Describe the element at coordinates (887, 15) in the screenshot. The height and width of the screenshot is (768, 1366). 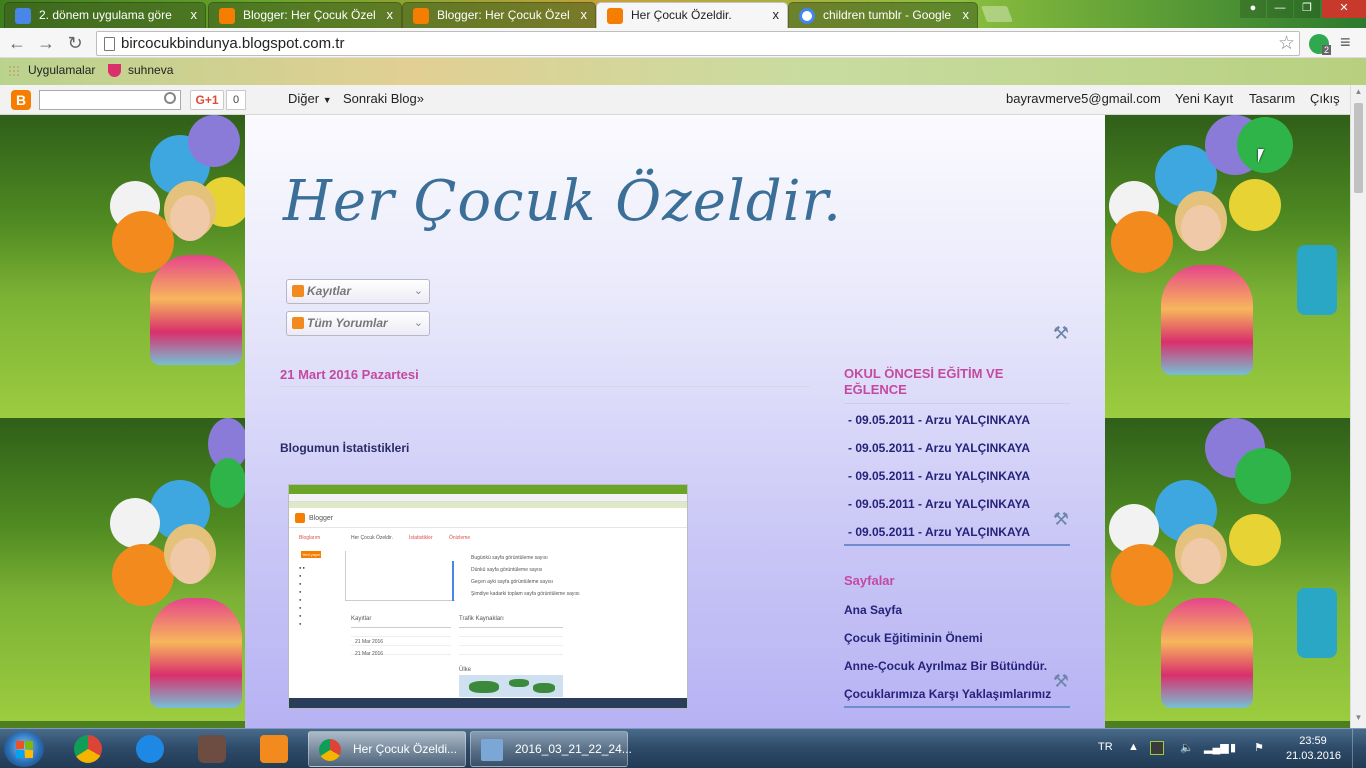
I see `tab-title: children tumblr - Google` at that location.